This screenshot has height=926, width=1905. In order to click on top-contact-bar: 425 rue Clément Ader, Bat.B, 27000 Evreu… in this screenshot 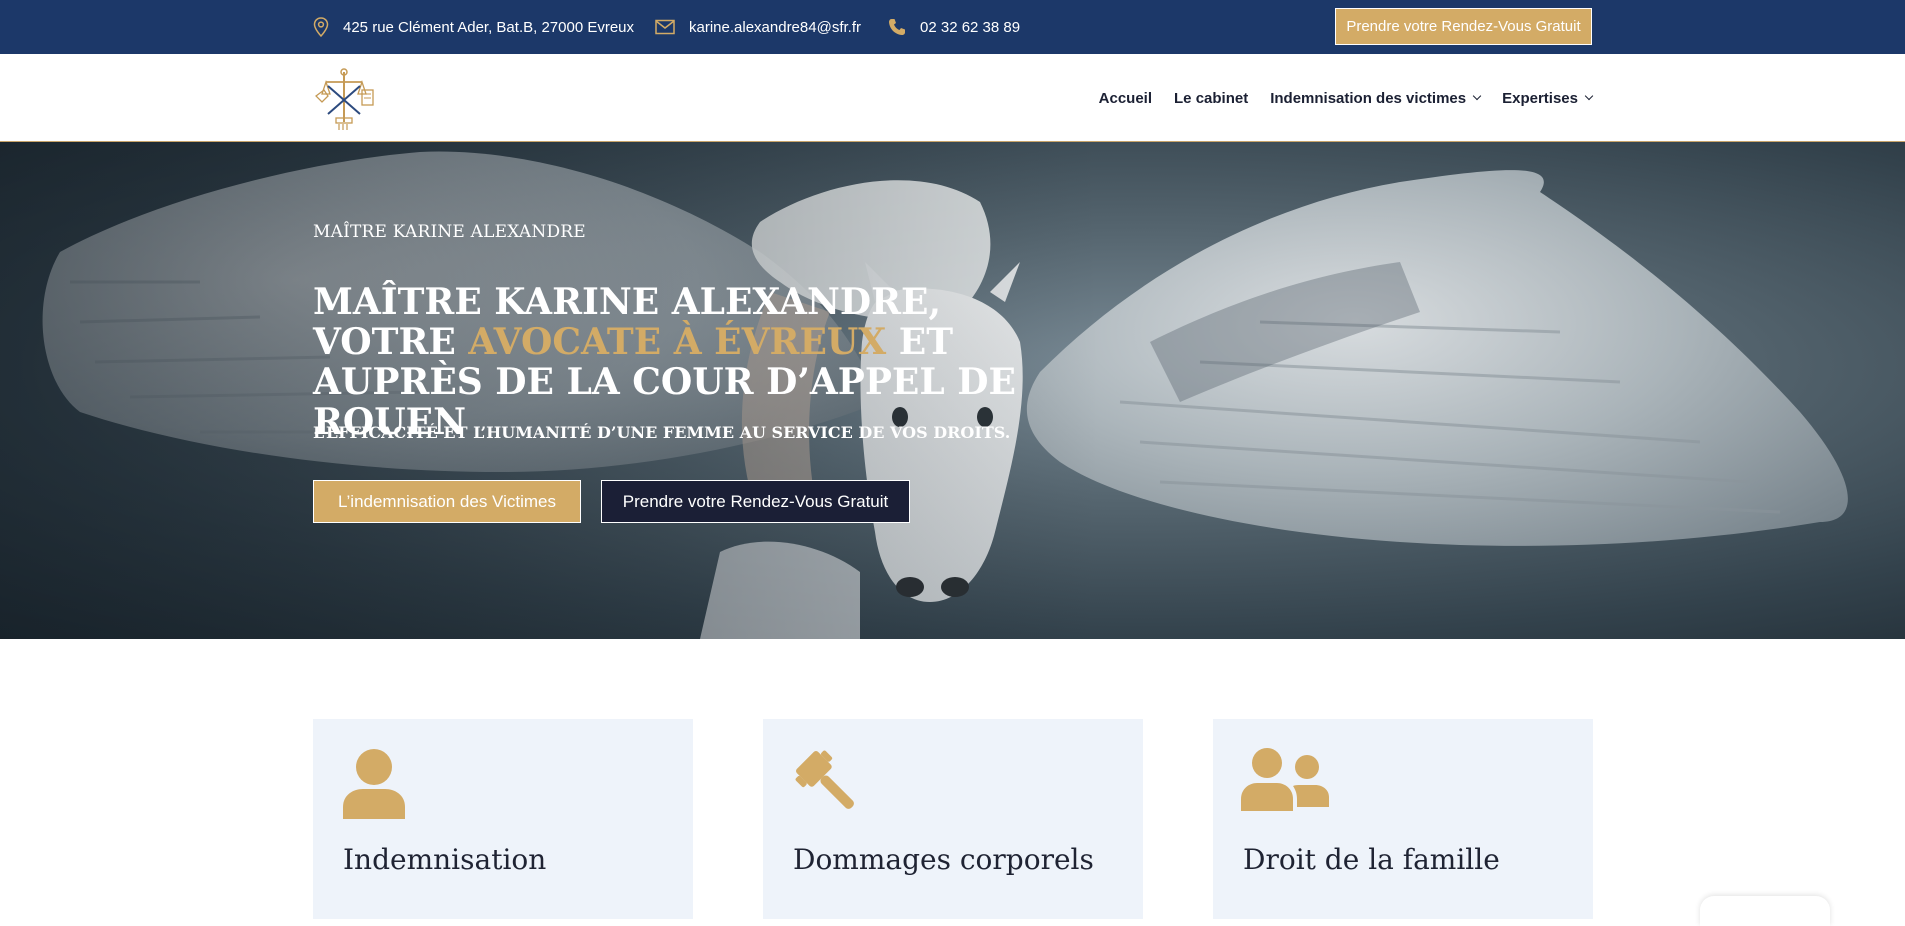, I will do `click(952, 27)`.